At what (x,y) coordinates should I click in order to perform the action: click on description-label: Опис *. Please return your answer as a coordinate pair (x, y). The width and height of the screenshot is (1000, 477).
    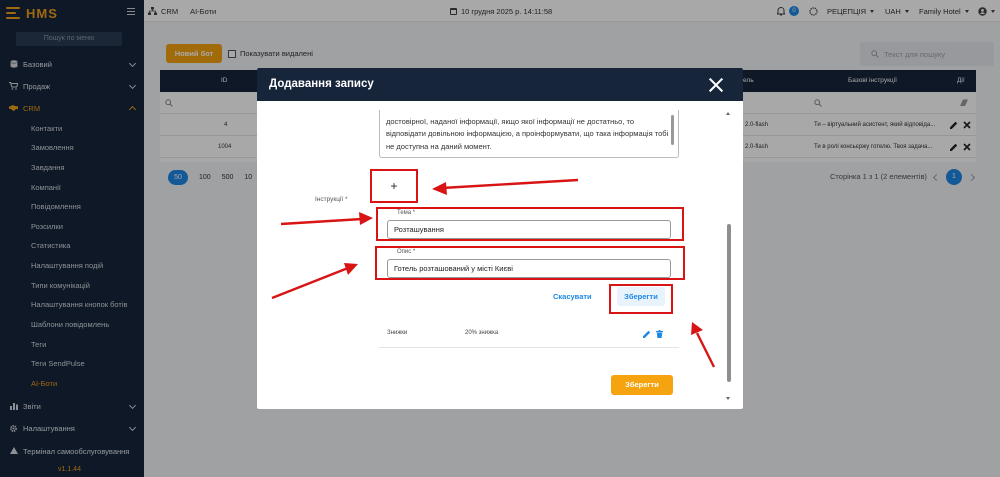
    Looking at the image, I should click on (406, 252).